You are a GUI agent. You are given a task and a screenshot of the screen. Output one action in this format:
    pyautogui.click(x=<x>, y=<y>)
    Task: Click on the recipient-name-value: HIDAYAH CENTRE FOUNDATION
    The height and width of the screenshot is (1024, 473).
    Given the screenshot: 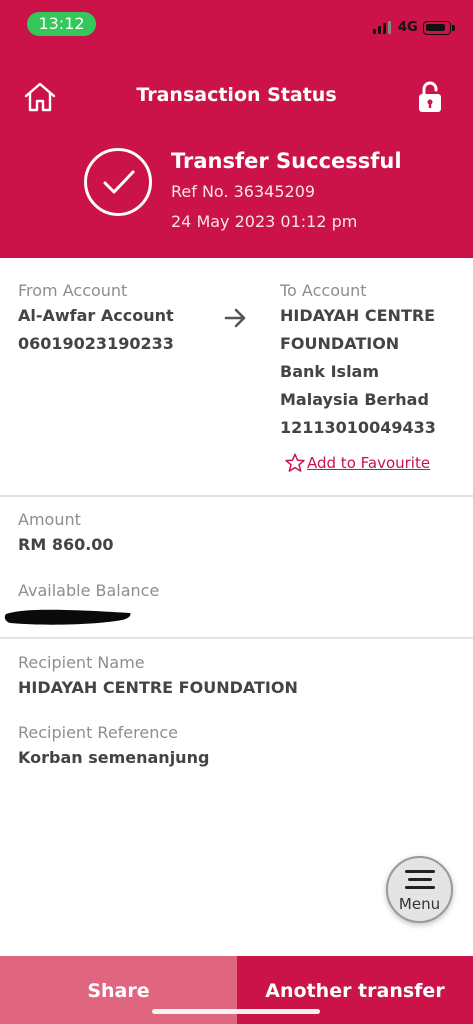 What is the action you would take?
    pyautogui.click(x=158, y=687)
    